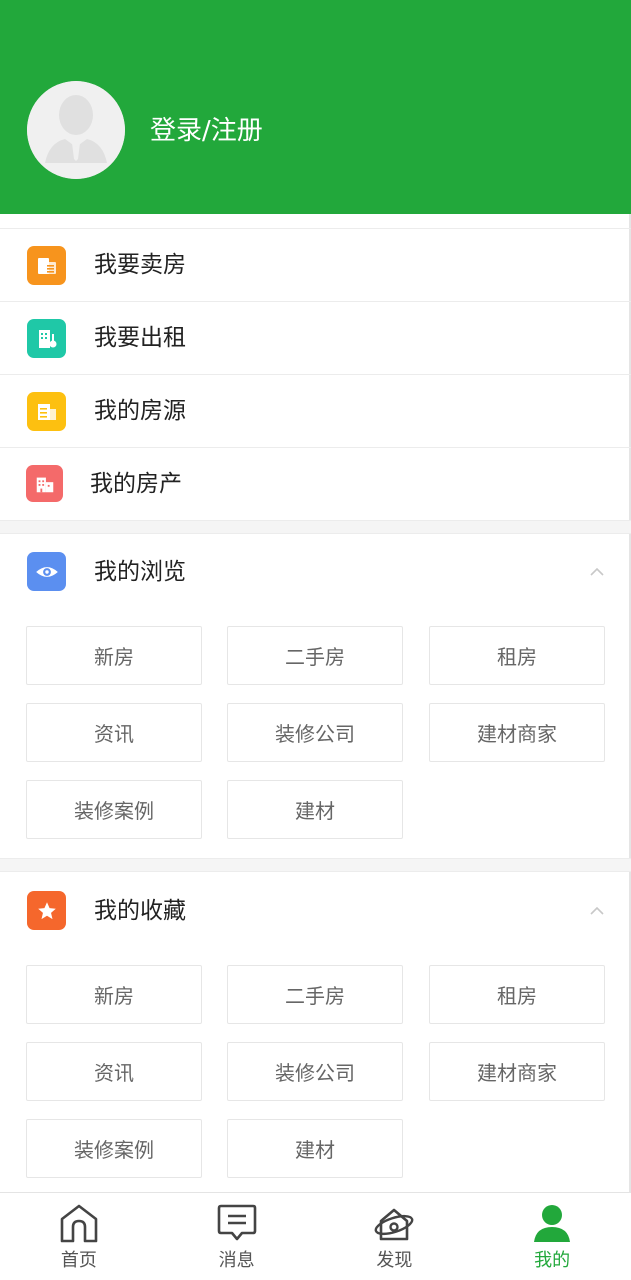  Describe the element at coordinates (136, 484) in the screenshot. I see `menu-label: 我的房产` at that location.